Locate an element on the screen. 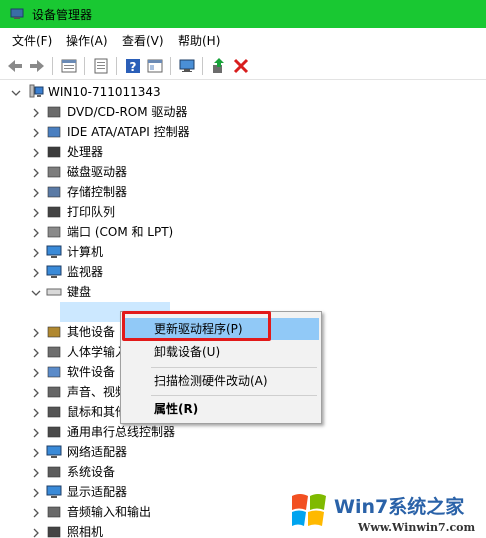  usb-icon is located at coordinates (54, 432).